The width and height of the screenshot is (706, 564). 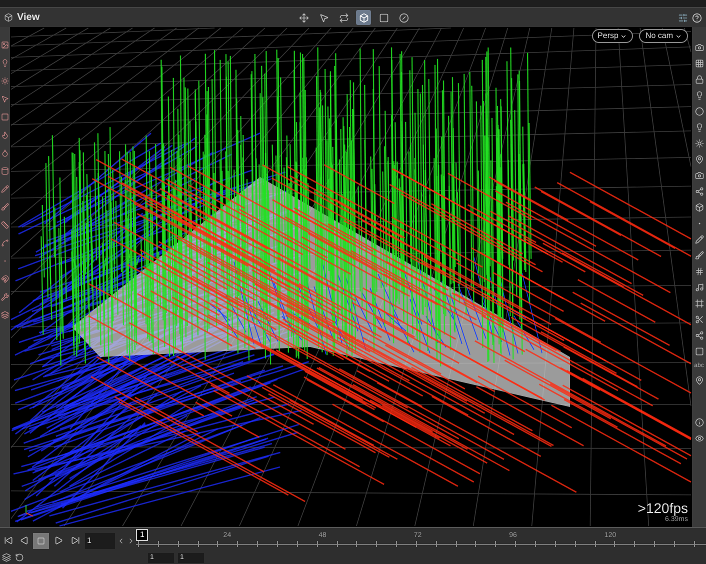 What do you see at coordinates (613, 36) in the screenshot?
I see `camera-menu-button: Persp` at bounding box center [613, 36].